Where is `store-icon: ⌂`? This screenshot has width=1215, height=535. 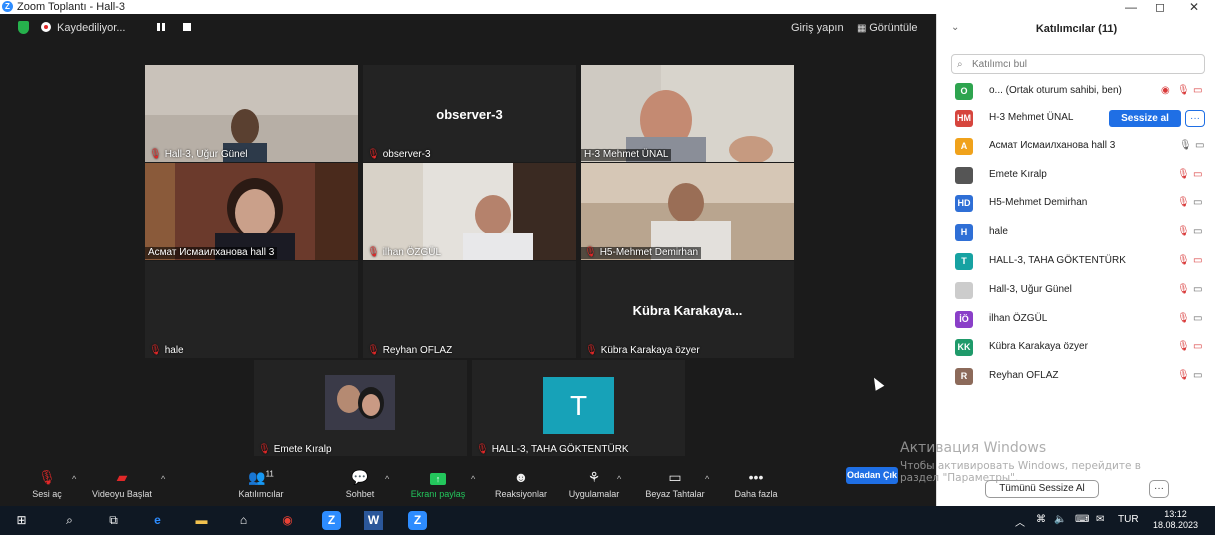 store-icon: ⌂ is located at coordinates (243, 520).